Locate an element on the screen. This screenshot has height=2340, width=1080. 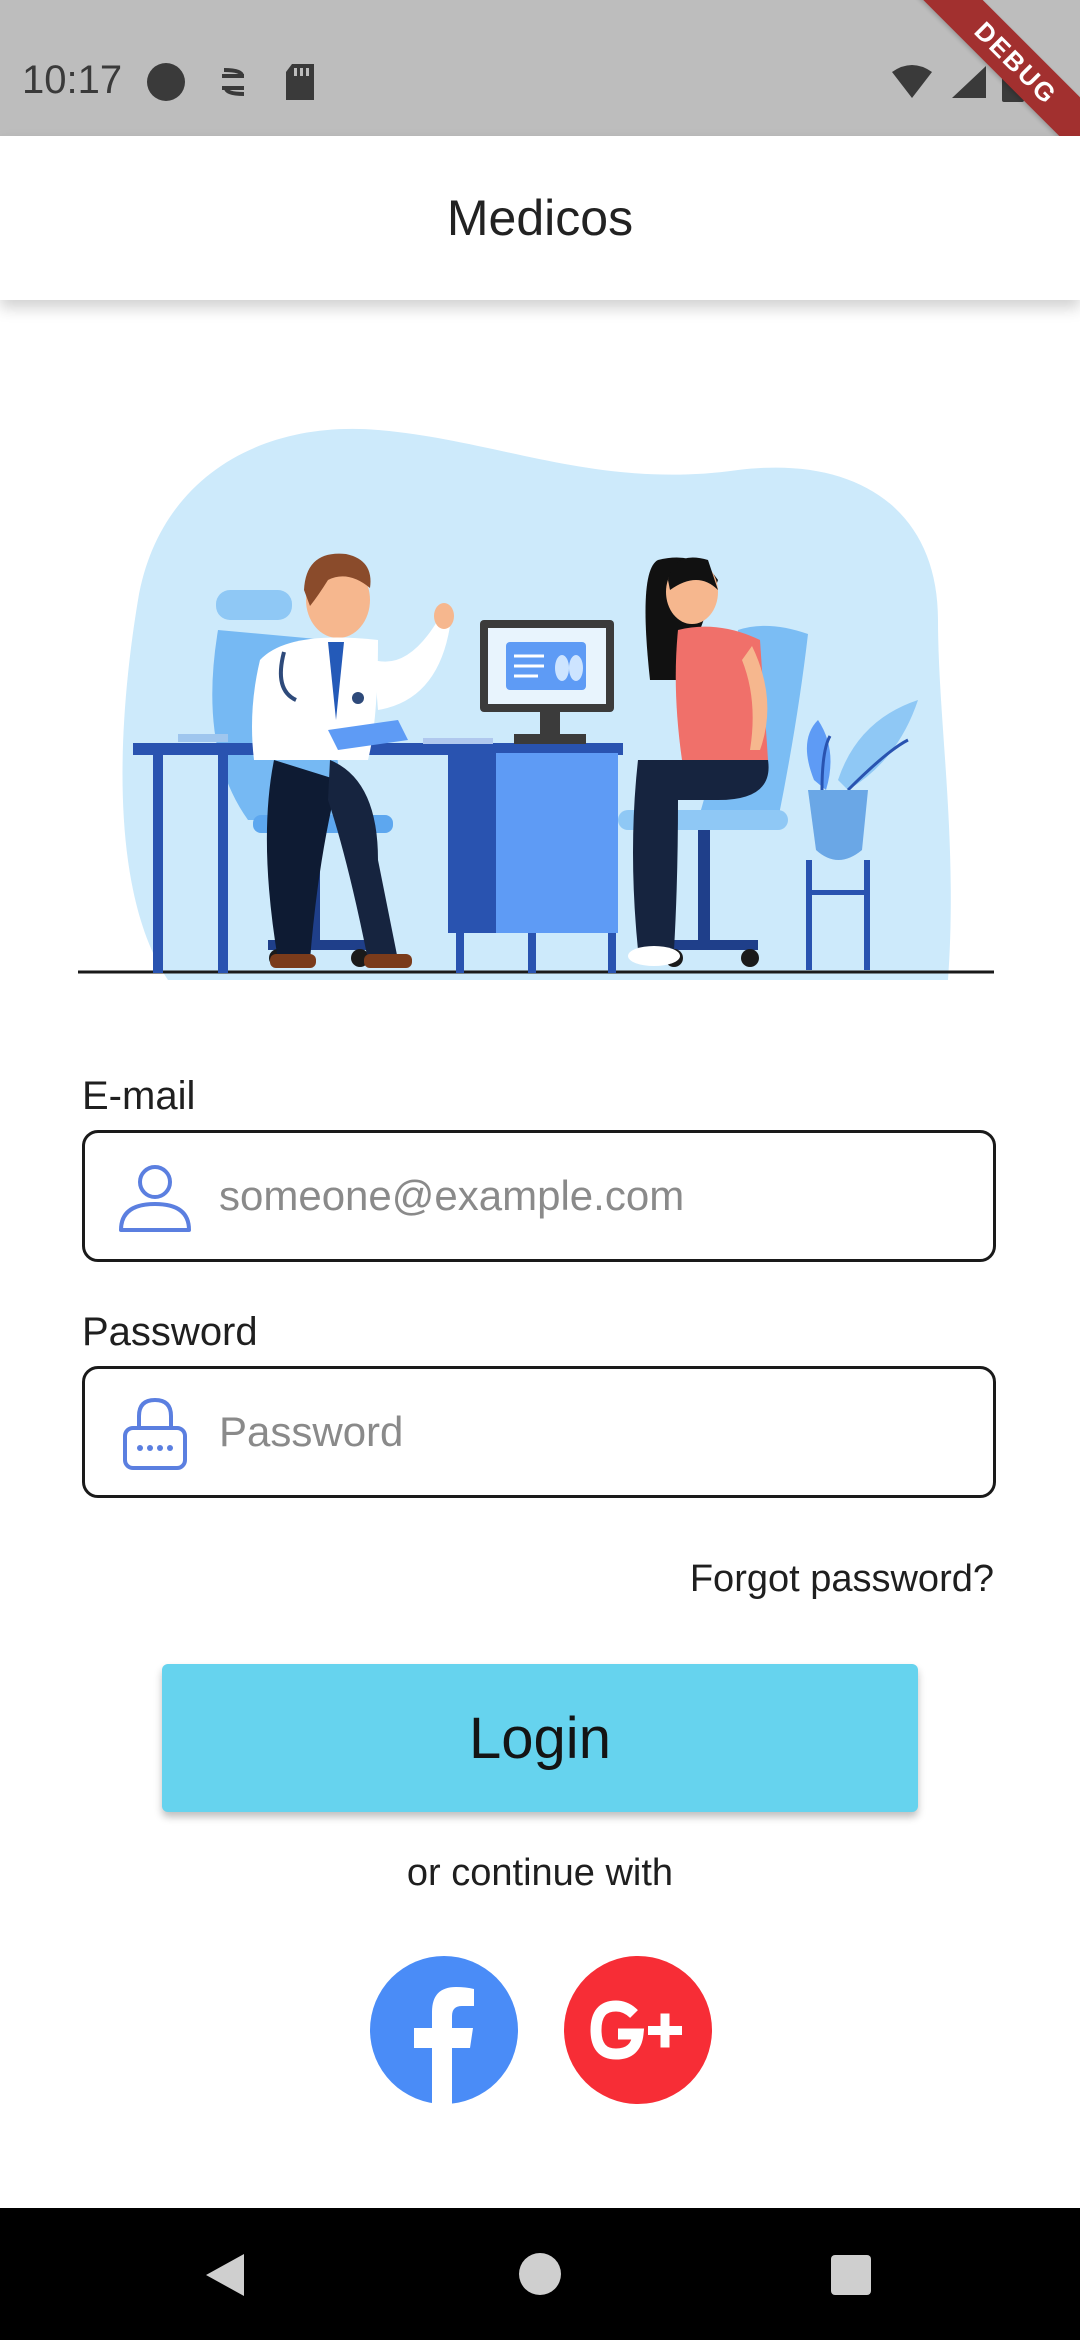
facebook-button is located at coordinates (444, 2030).